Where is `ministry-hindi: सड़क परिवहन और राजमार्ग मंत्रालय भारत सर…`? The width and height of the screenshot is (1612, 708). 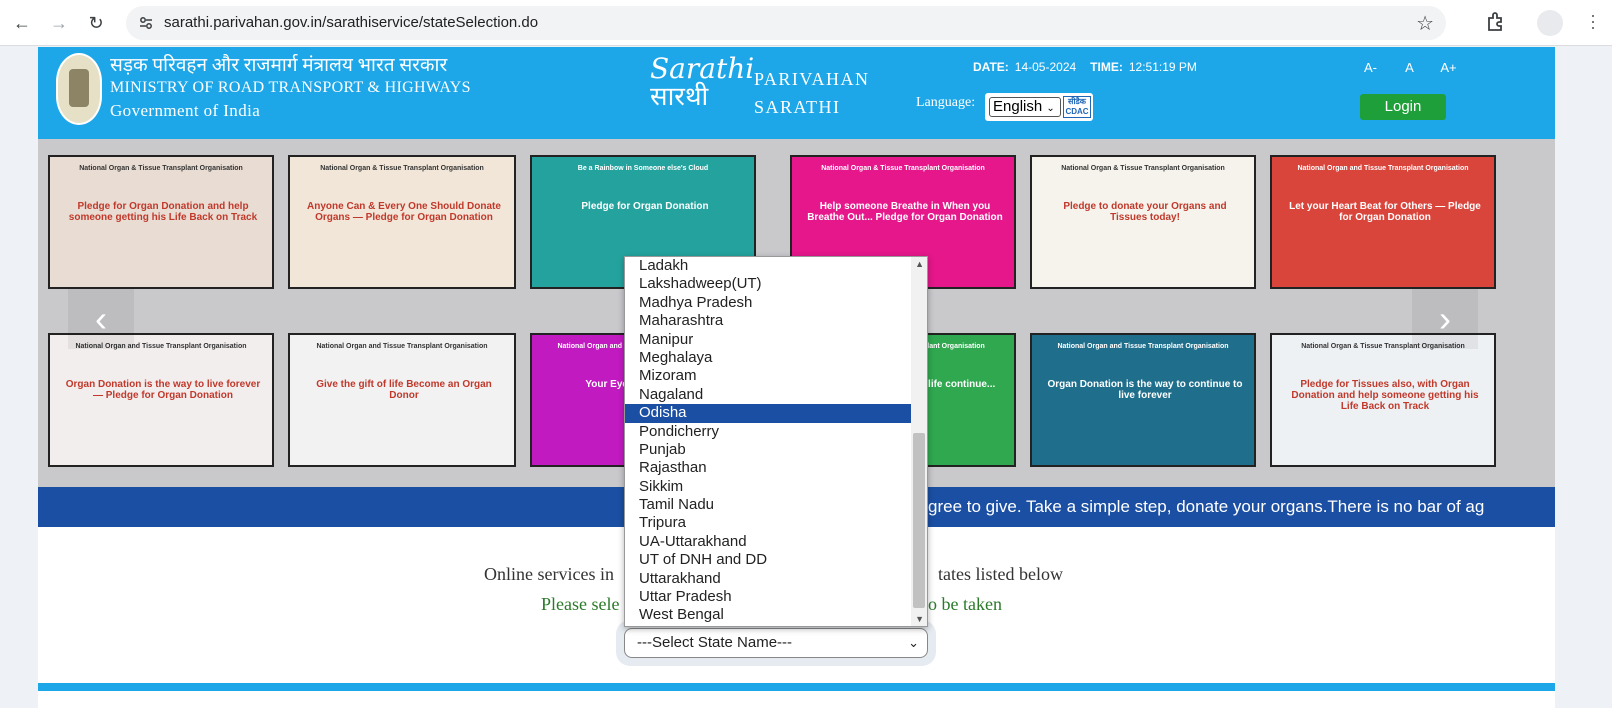
ministry-hindi: सड़क परिवहन और राजमार्ग मंत्रालय भारत सर… is located at coordinates (279, 65).